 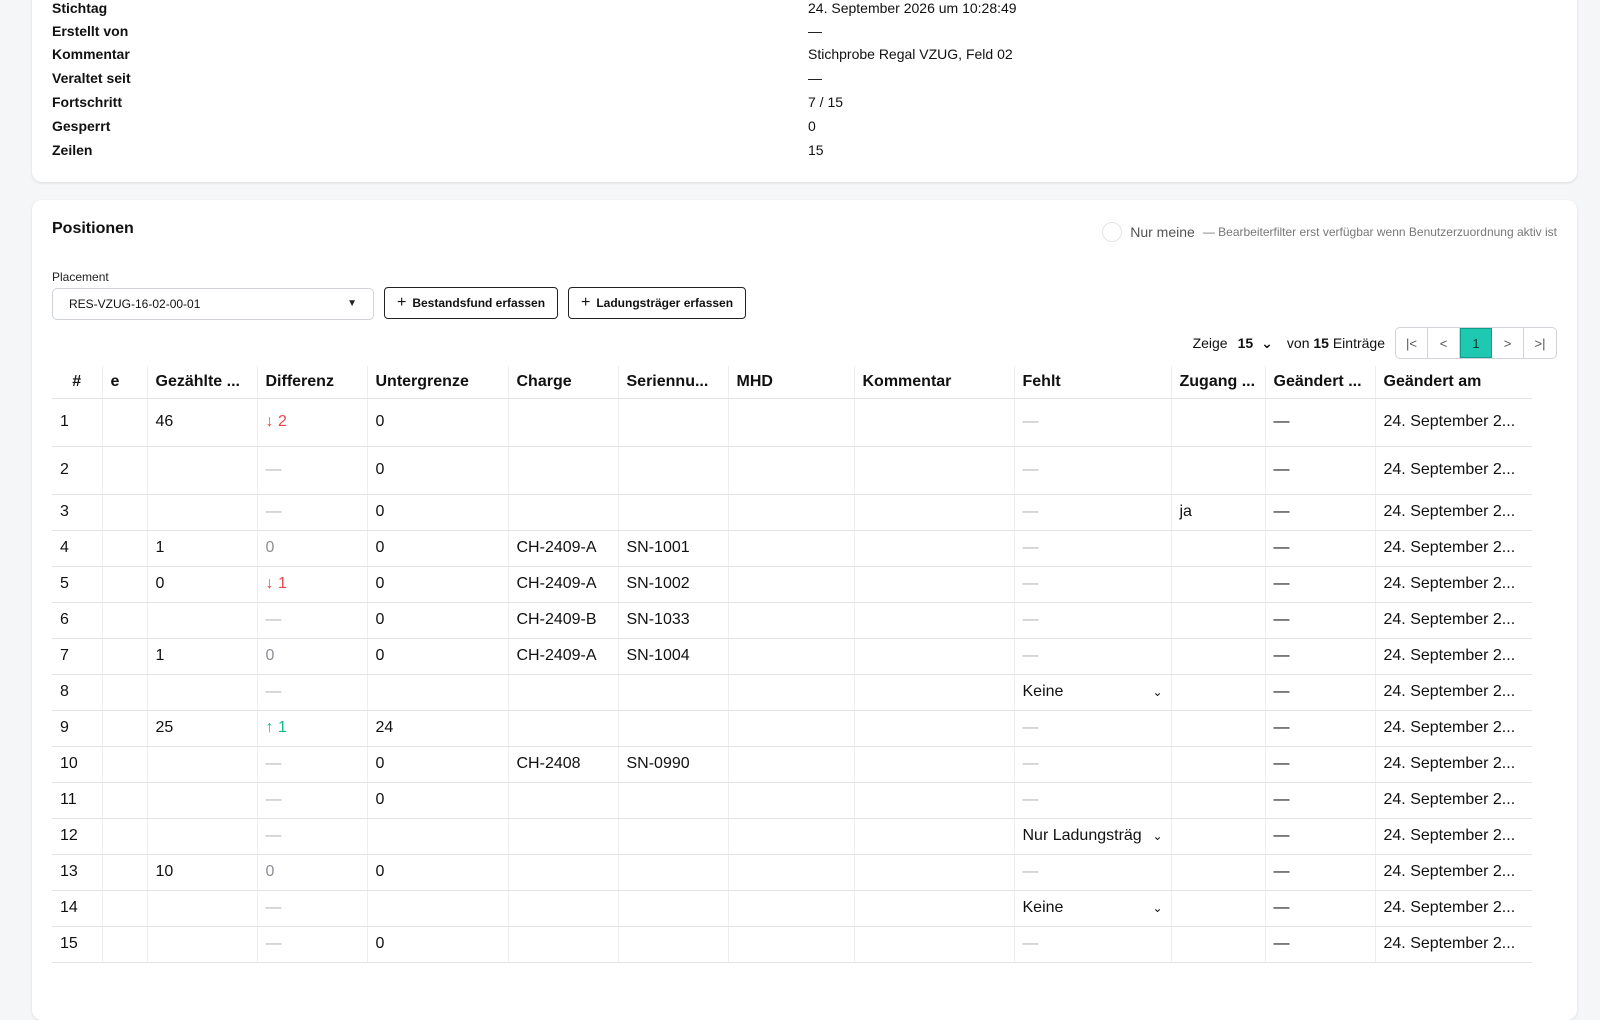 I want to click on col-lower-bound-header: Untergrenze, so click(x=437, y=382).